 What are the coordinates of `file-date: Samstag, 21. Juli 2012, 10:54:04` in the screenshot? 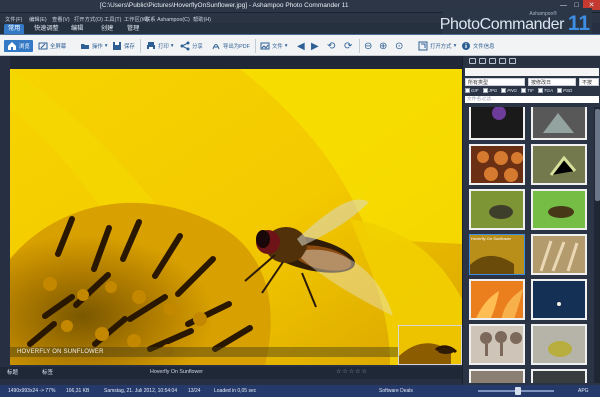 It's located at (141, 391).